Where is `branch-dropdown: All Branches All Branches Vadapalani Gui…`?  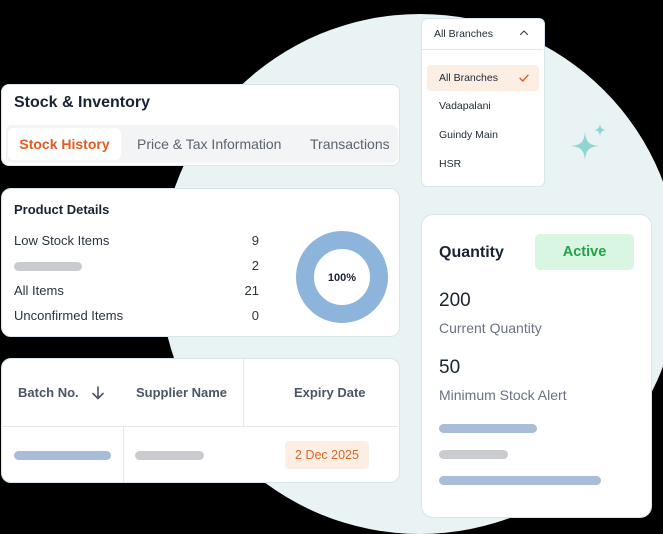 branch-dropdown: All Branches All Branches Vadapalani Gui… is located at coordinates (483, 102).